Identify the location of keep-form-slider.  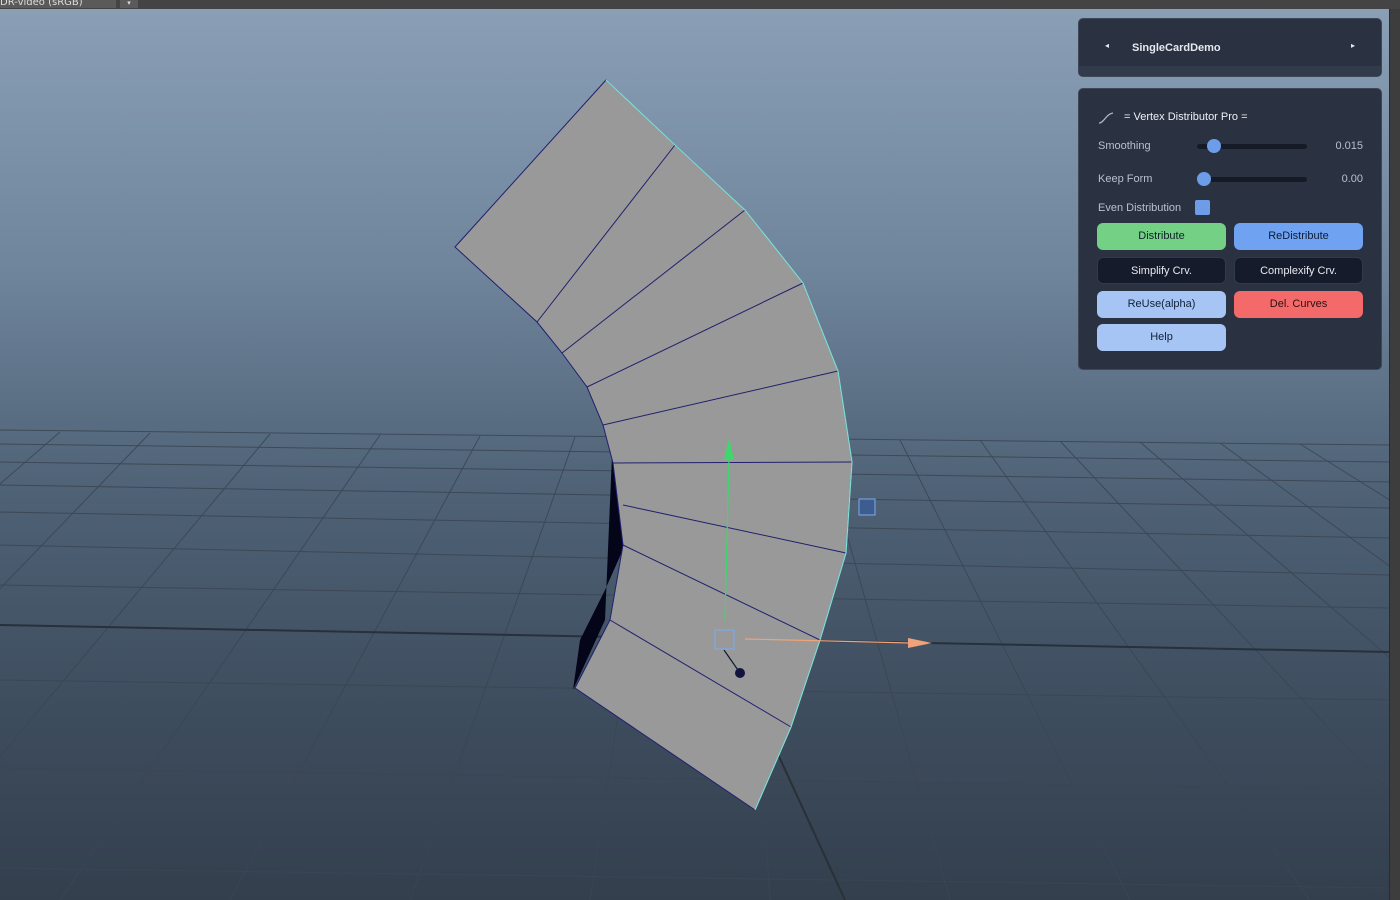
(1252, 179).